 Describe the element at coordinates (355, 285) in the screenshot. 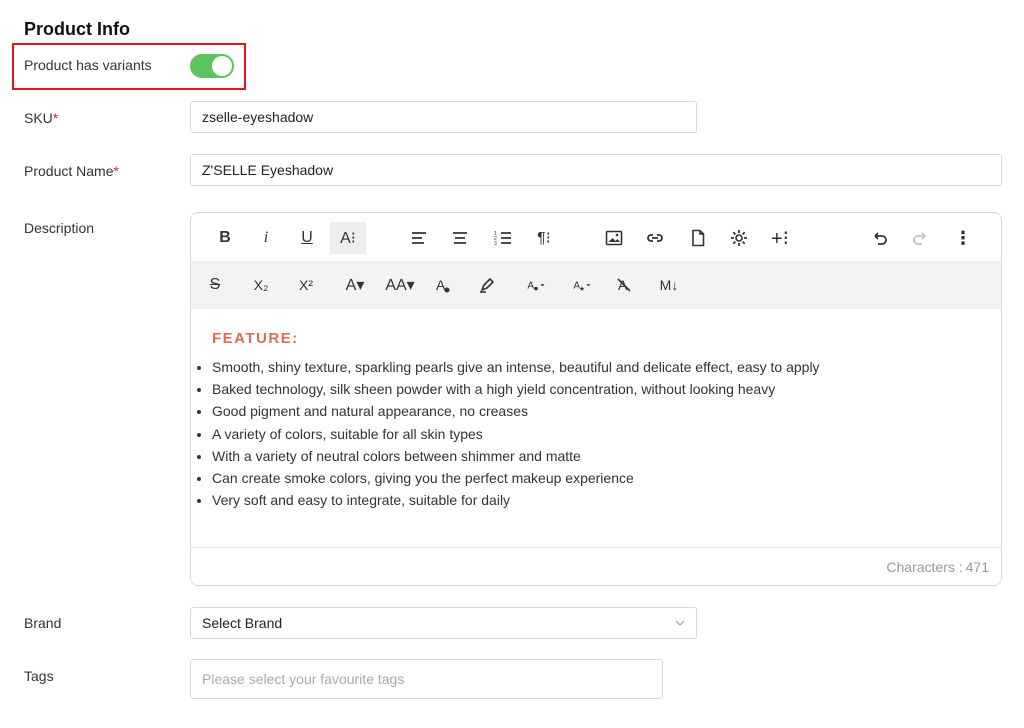

I see `font-family-button: A▾` at that location.